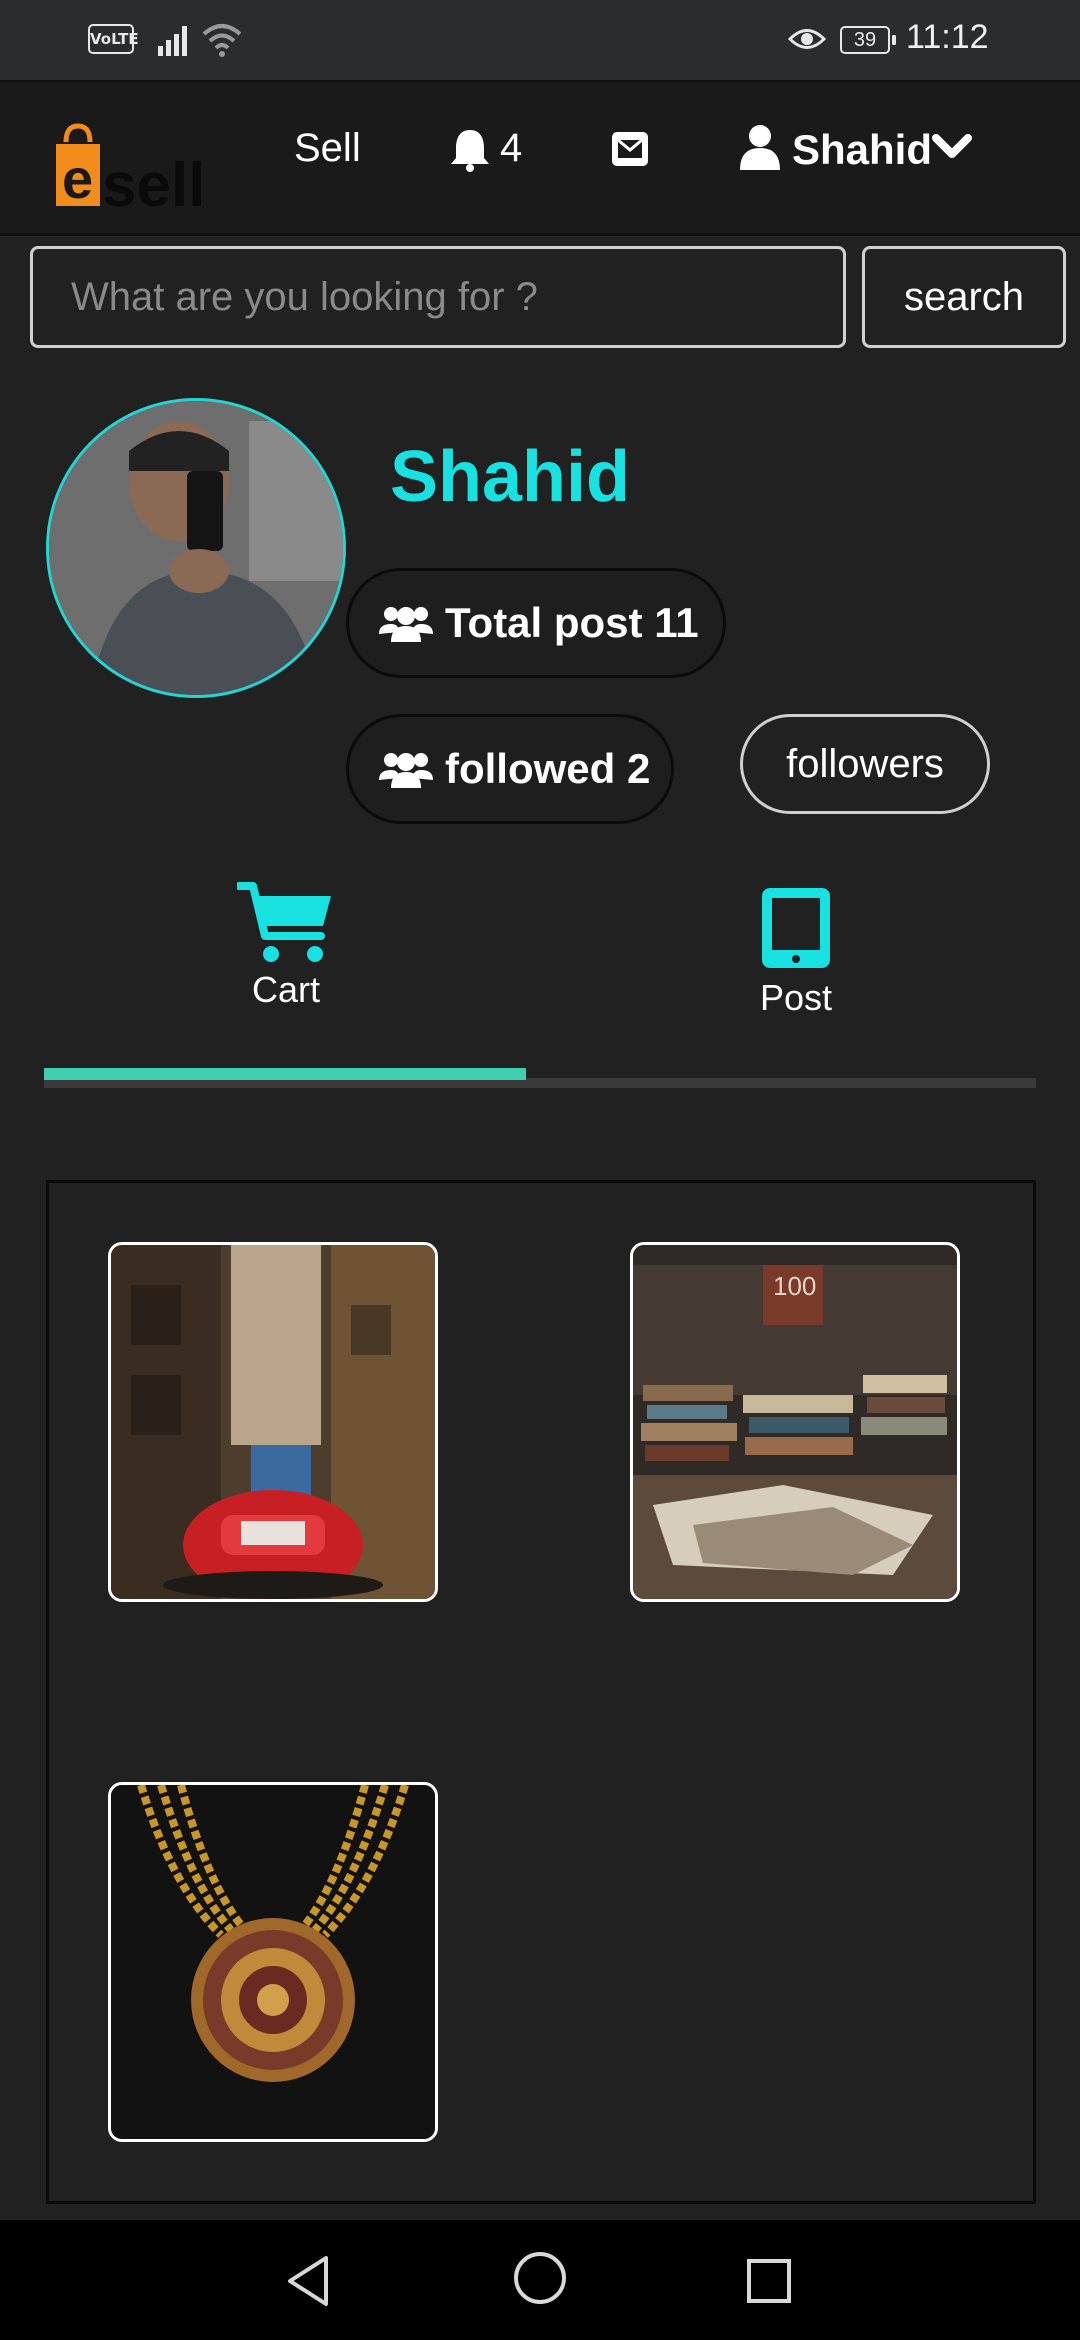  What do you see at coordinates (548, 768) in the screenshot?
I see `followed-label: followed 2` at bounding box center [548, 768].